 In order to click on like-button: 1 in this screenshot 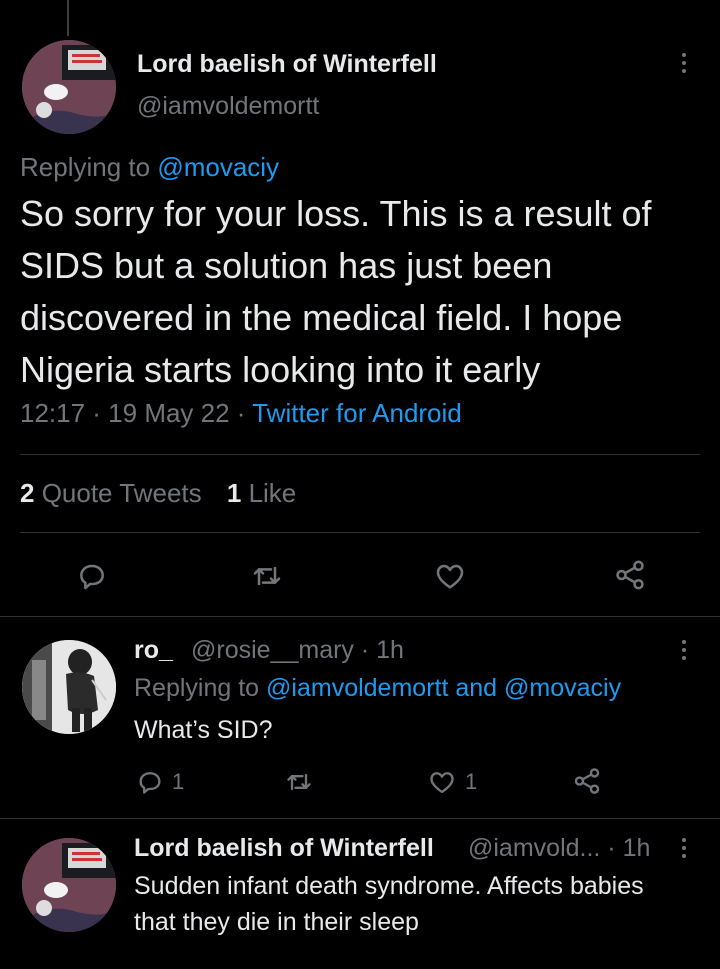, I will do `click(452, 782)`.